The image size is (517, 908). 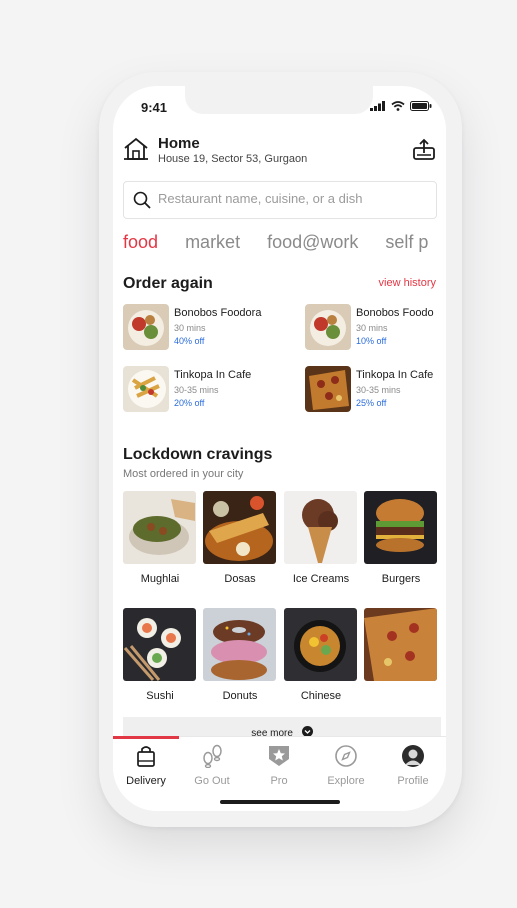 I want to click on notch, so click(x=279, y=100).